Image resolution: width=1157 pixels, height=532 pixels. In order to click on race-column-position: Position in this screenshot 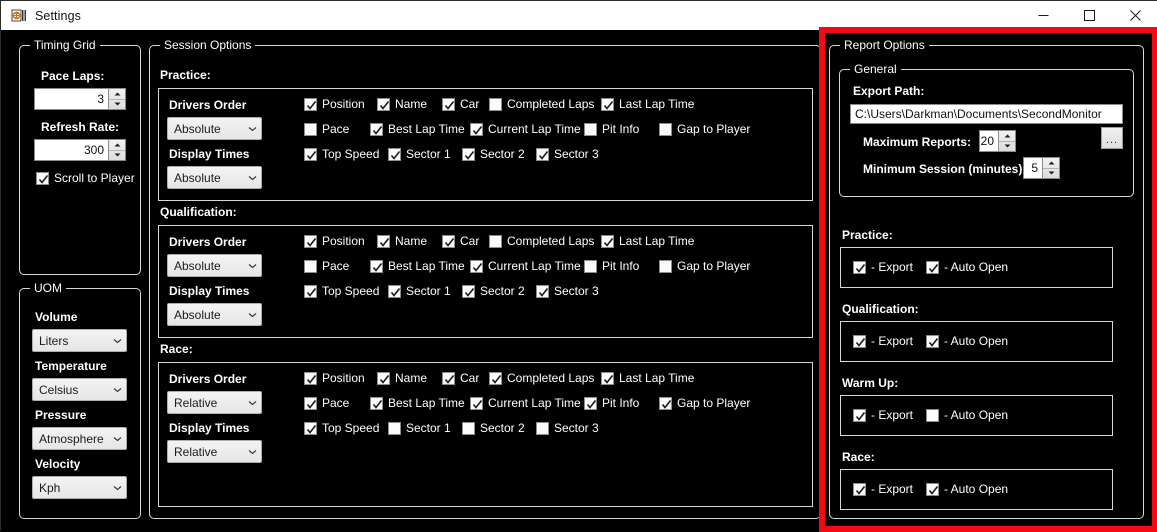, I will do `click(334, 378)`.